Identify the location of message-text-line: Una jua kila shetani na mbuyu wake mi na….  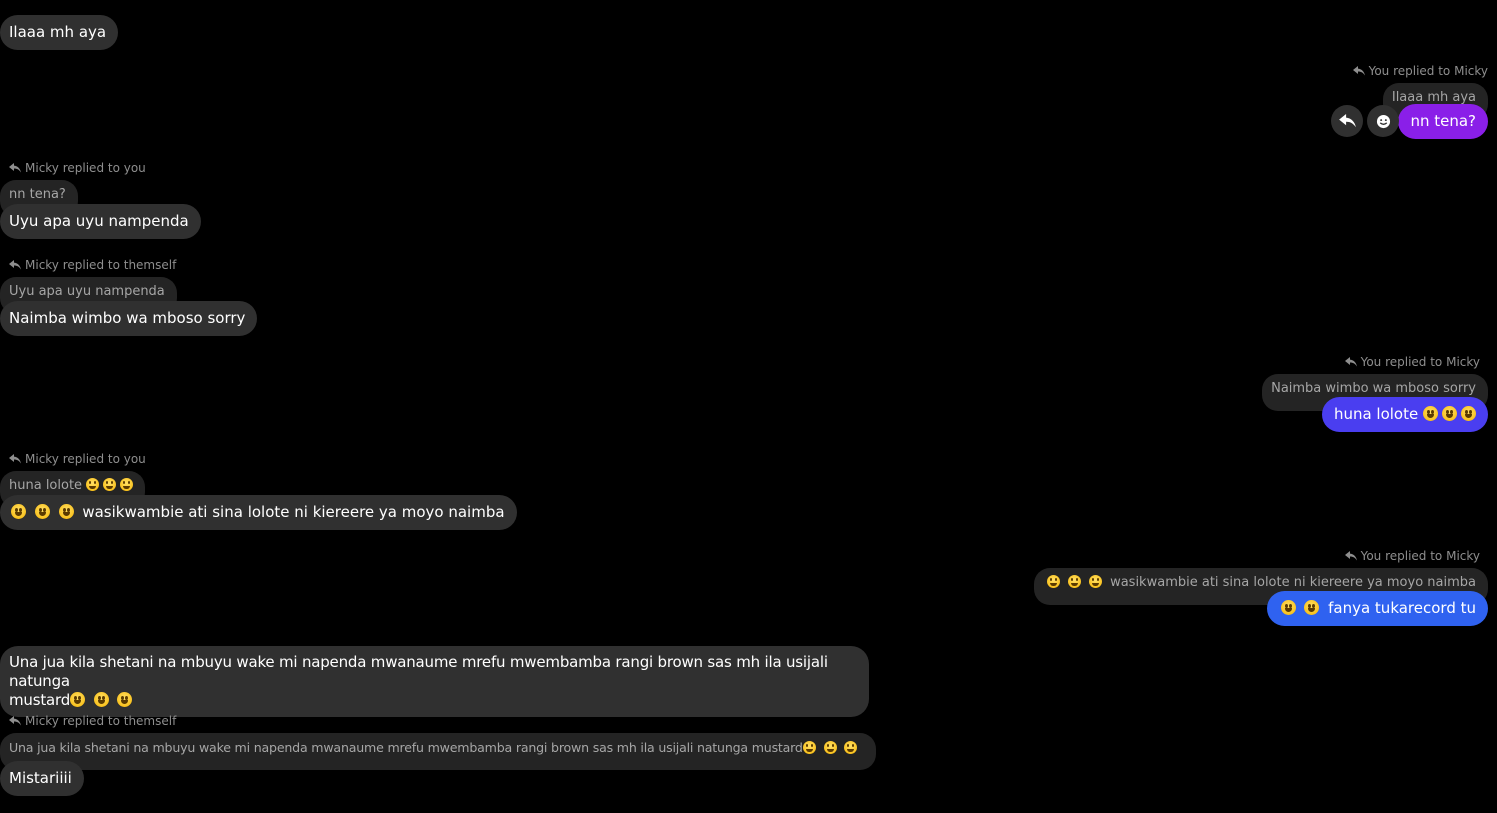
(418, 671).